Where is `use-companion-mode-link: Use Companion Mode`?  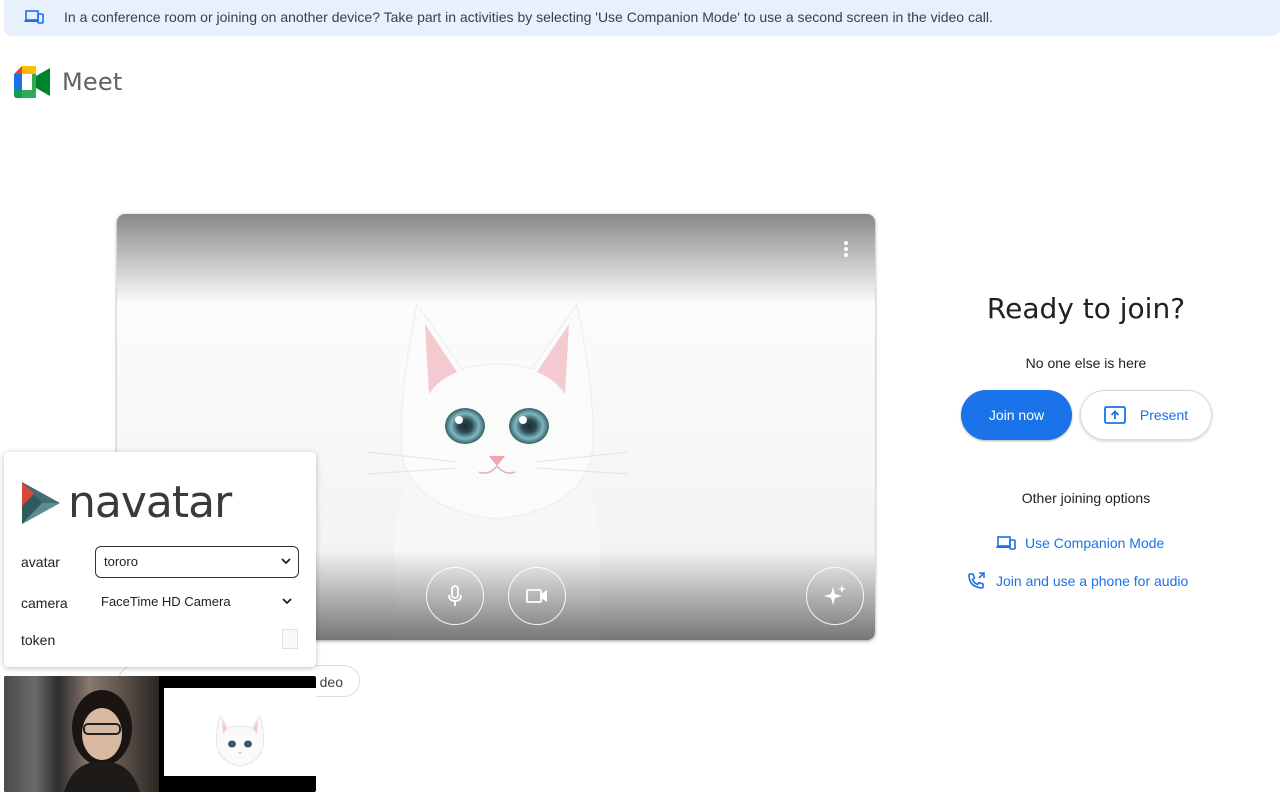 use-companion-mode-link: Use Companion Mode is located at coordinates (1080, 543).